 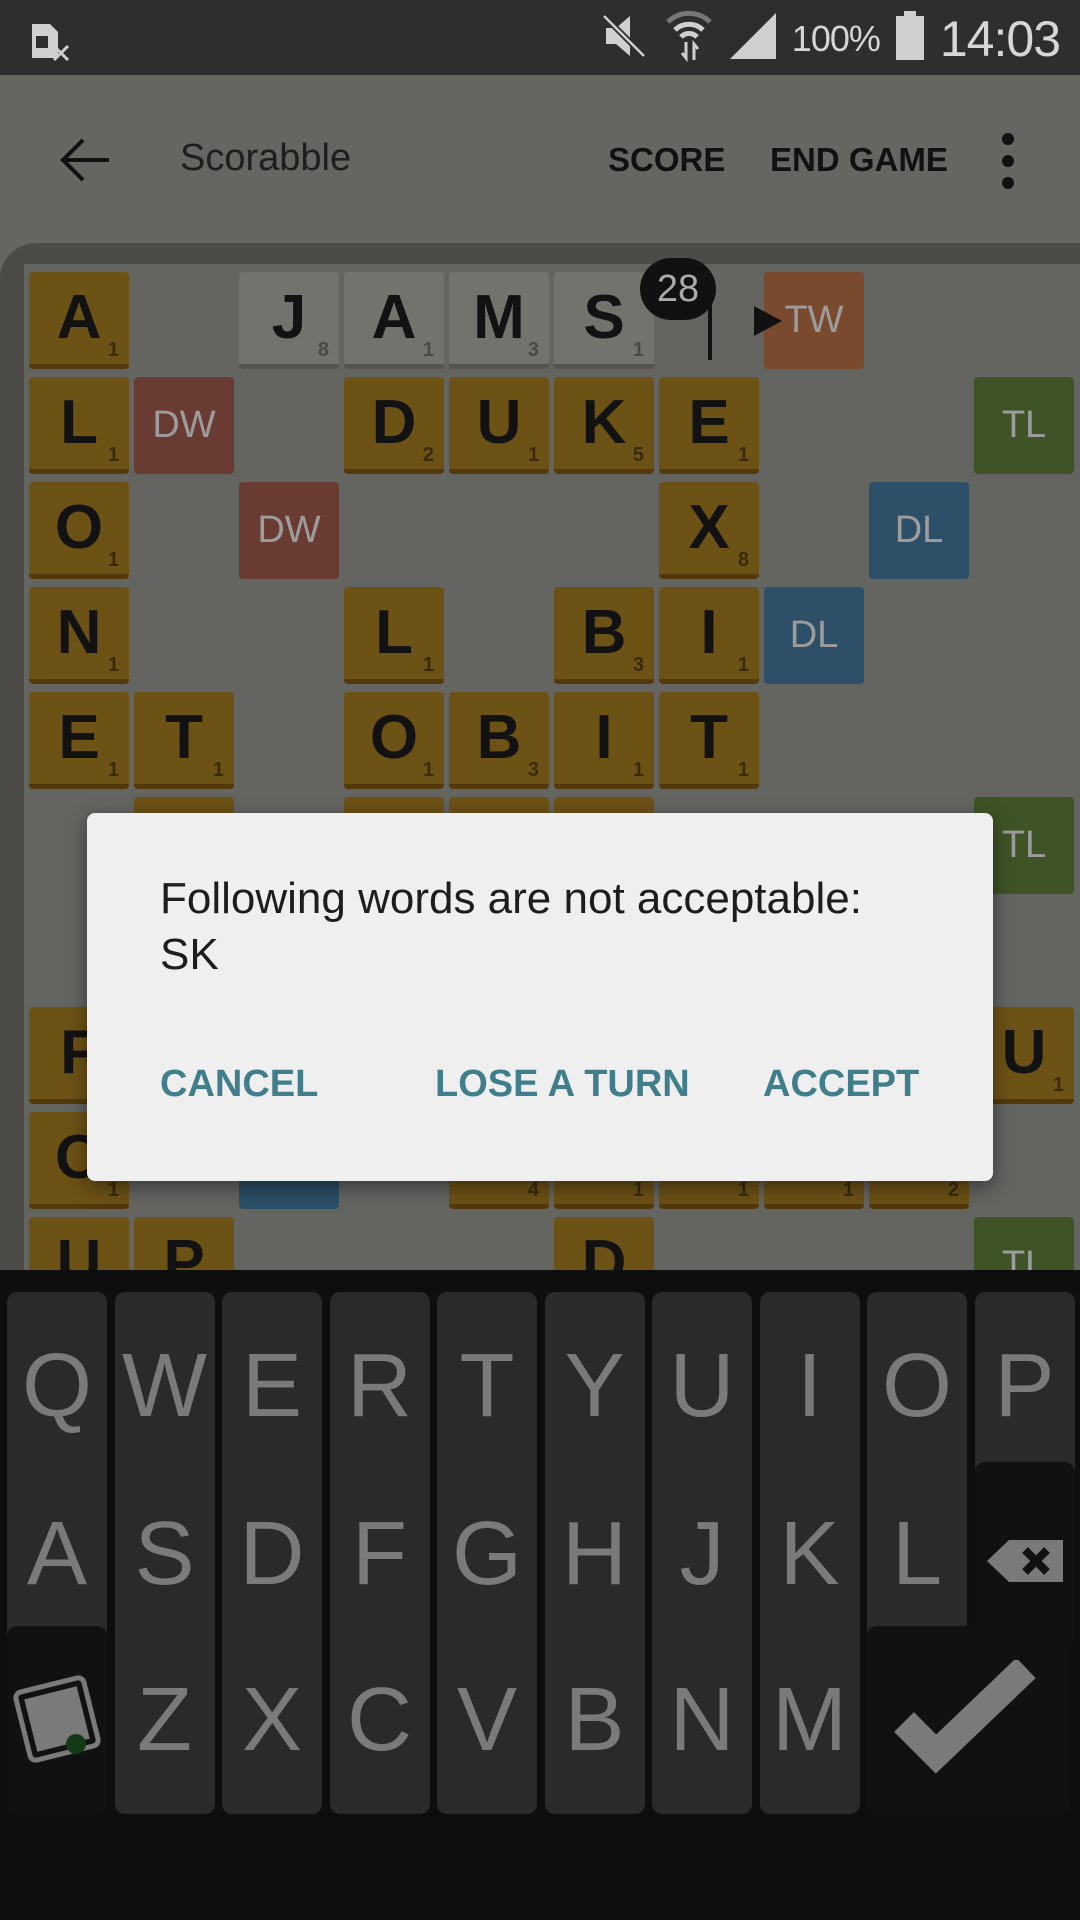 What do you see at coordinates (487, 1554) in the screenshot?
I see `key-g: G` at bounding box center [487, 1554].